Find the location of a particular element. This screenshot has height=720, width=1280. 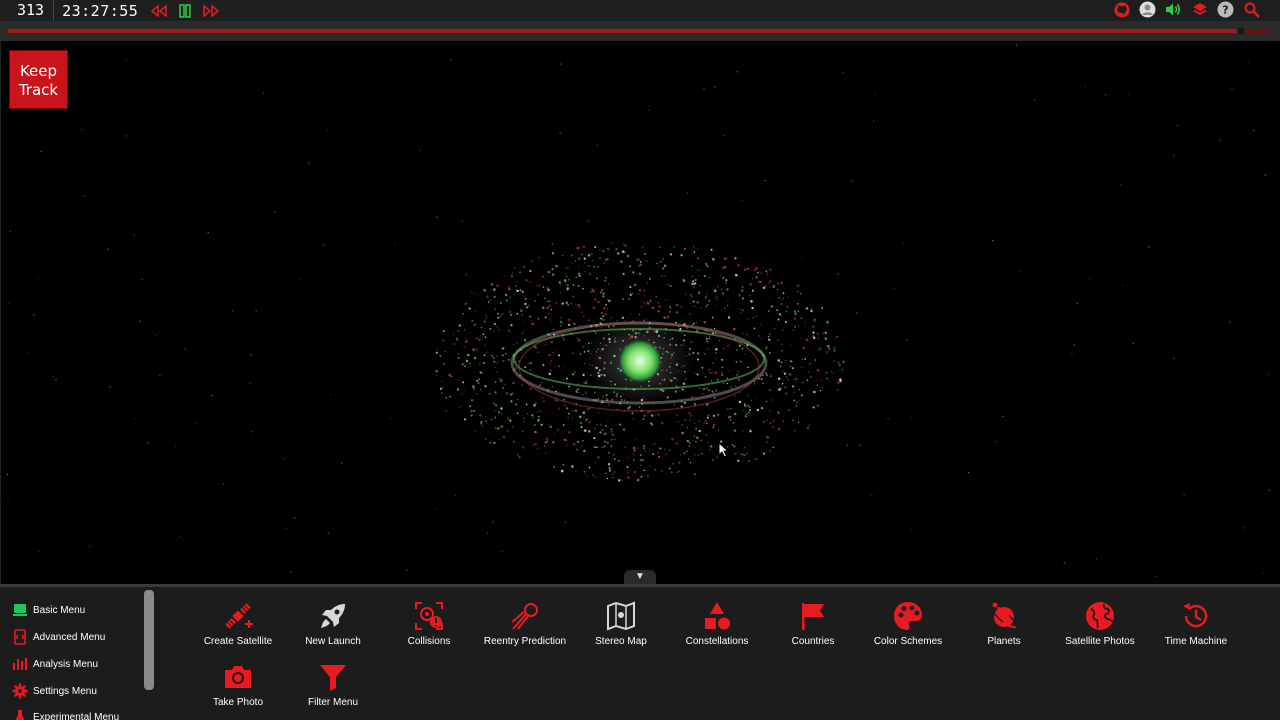

help-icon: ? is located at coordinates (1225, 9).